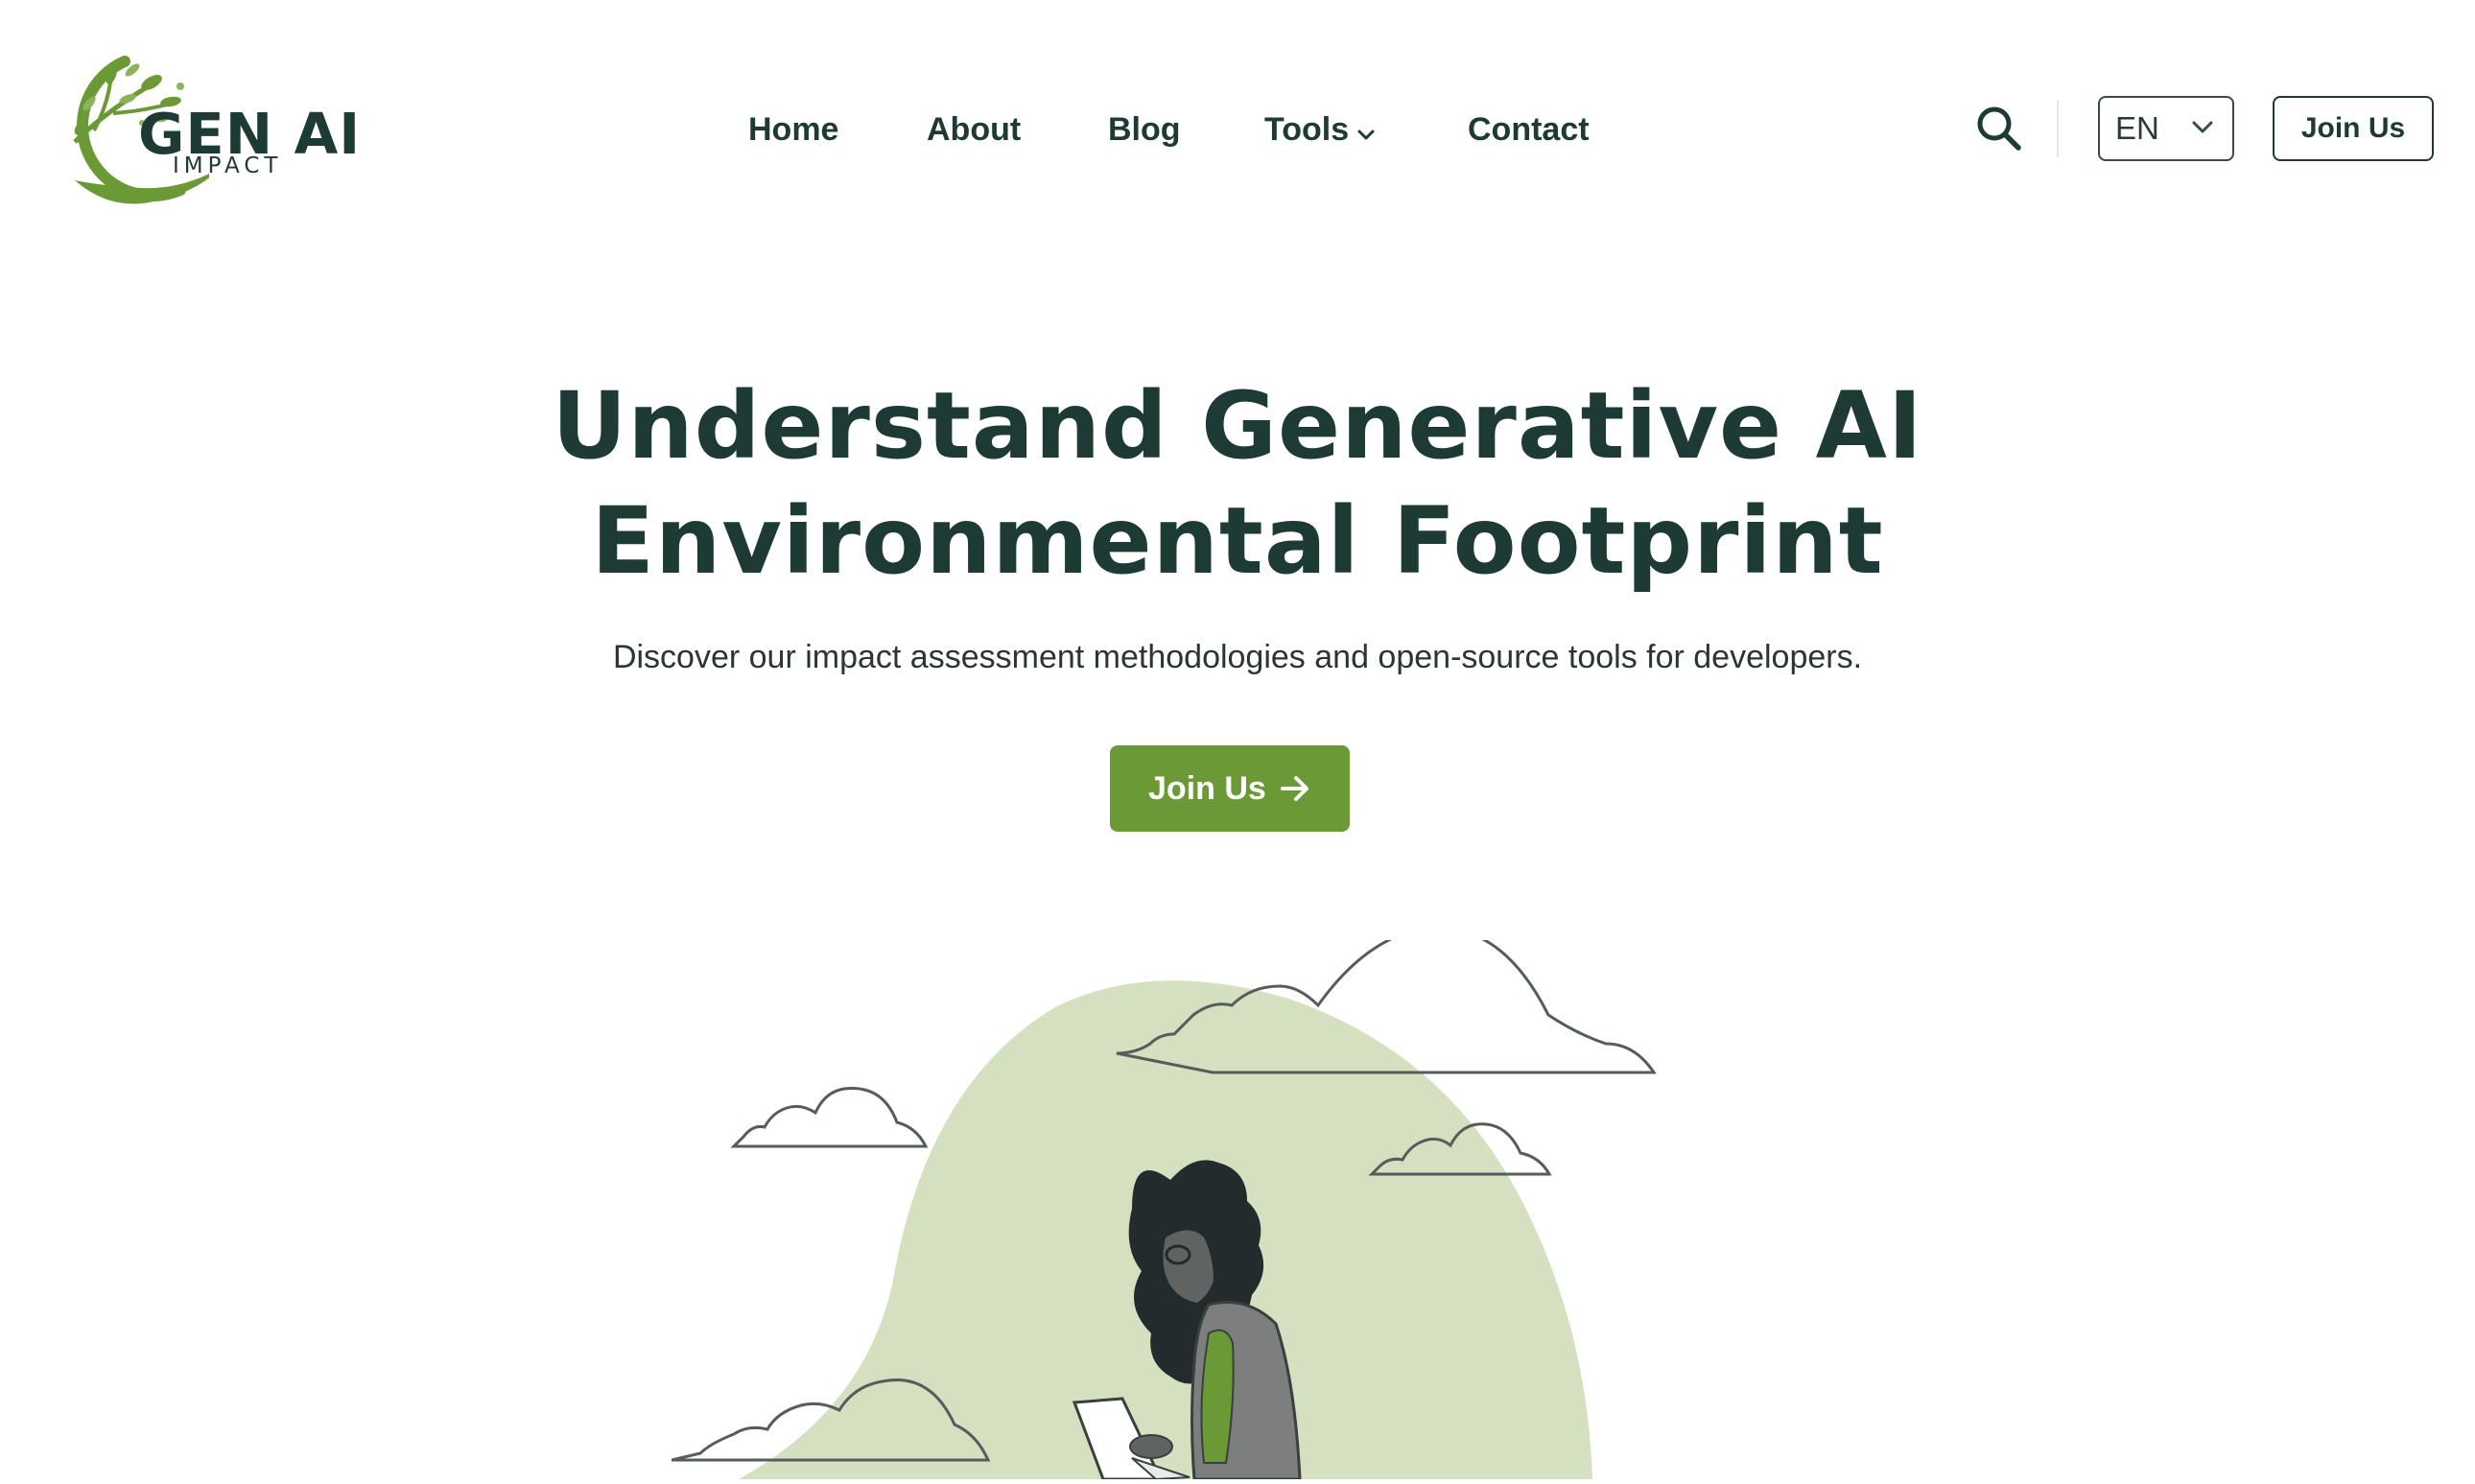 This screenshot has width=2475, height=1484. What do you see at coordinates (1207, 789) in the screenshot?
I see `hero-join-label: Join Us` at bounding box center [1207, 789].